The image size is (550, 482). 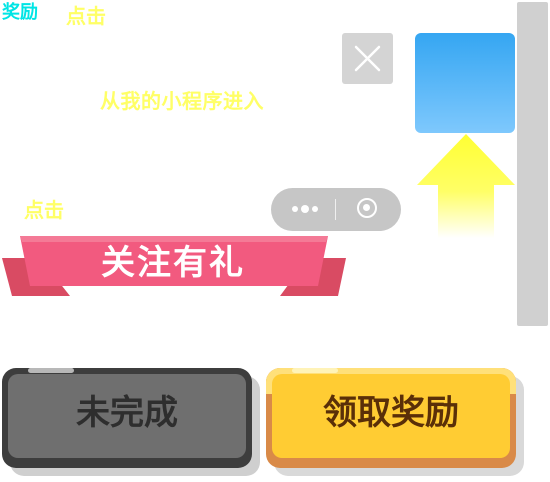 I want to click on enter-from-mini-program-hint: 从我的小程序进入, so click(x=182, y=101).